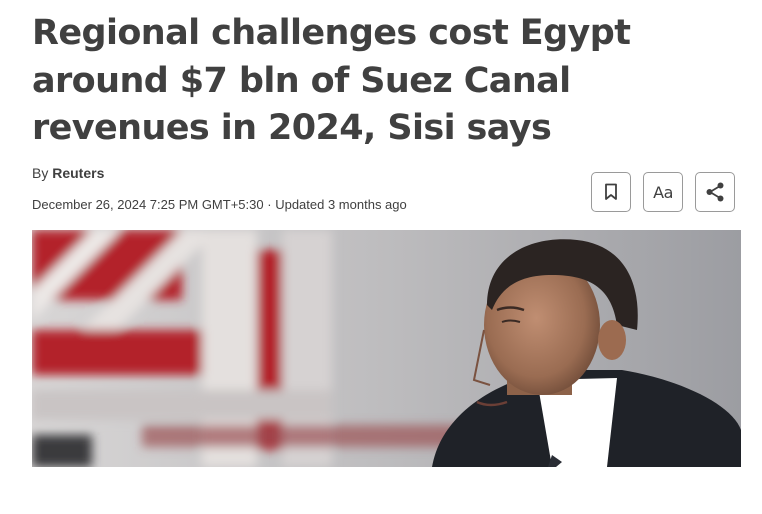 The width and height of the screenshot is (762, 514). I want to click on article-toolbar: Aa, so click(663, 192).